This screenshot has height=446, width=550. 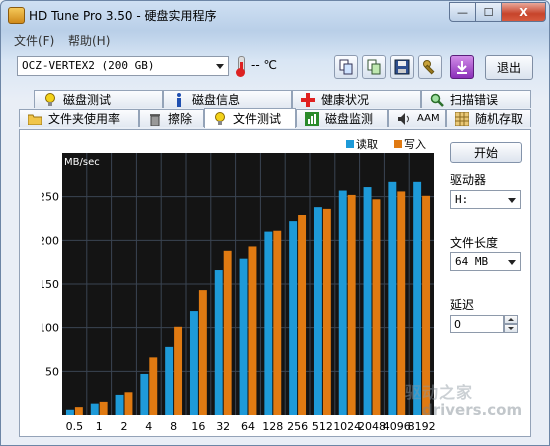 I want to click on tab-label: 擦除, so click(x=180, y=119).